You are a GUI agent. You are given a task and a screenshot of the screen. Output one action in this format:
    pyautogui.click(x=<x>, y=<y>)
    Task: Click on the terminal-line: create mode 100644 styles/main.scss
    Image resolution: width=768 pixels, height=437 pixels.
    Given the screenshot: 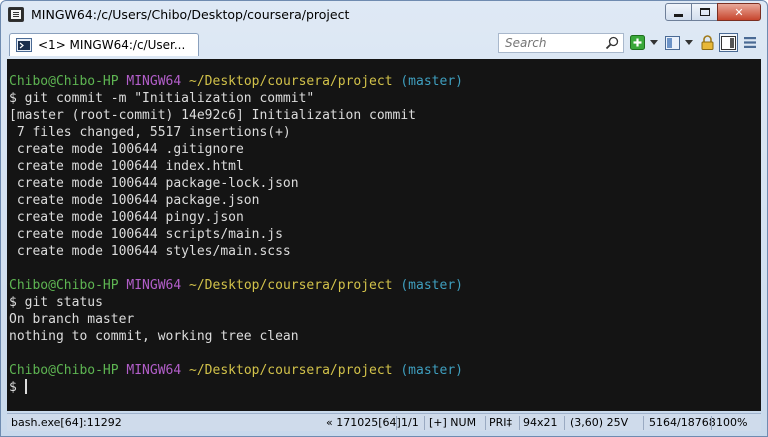 What is the action you would take?
    pyautogui.click(x=150, y=251)
    